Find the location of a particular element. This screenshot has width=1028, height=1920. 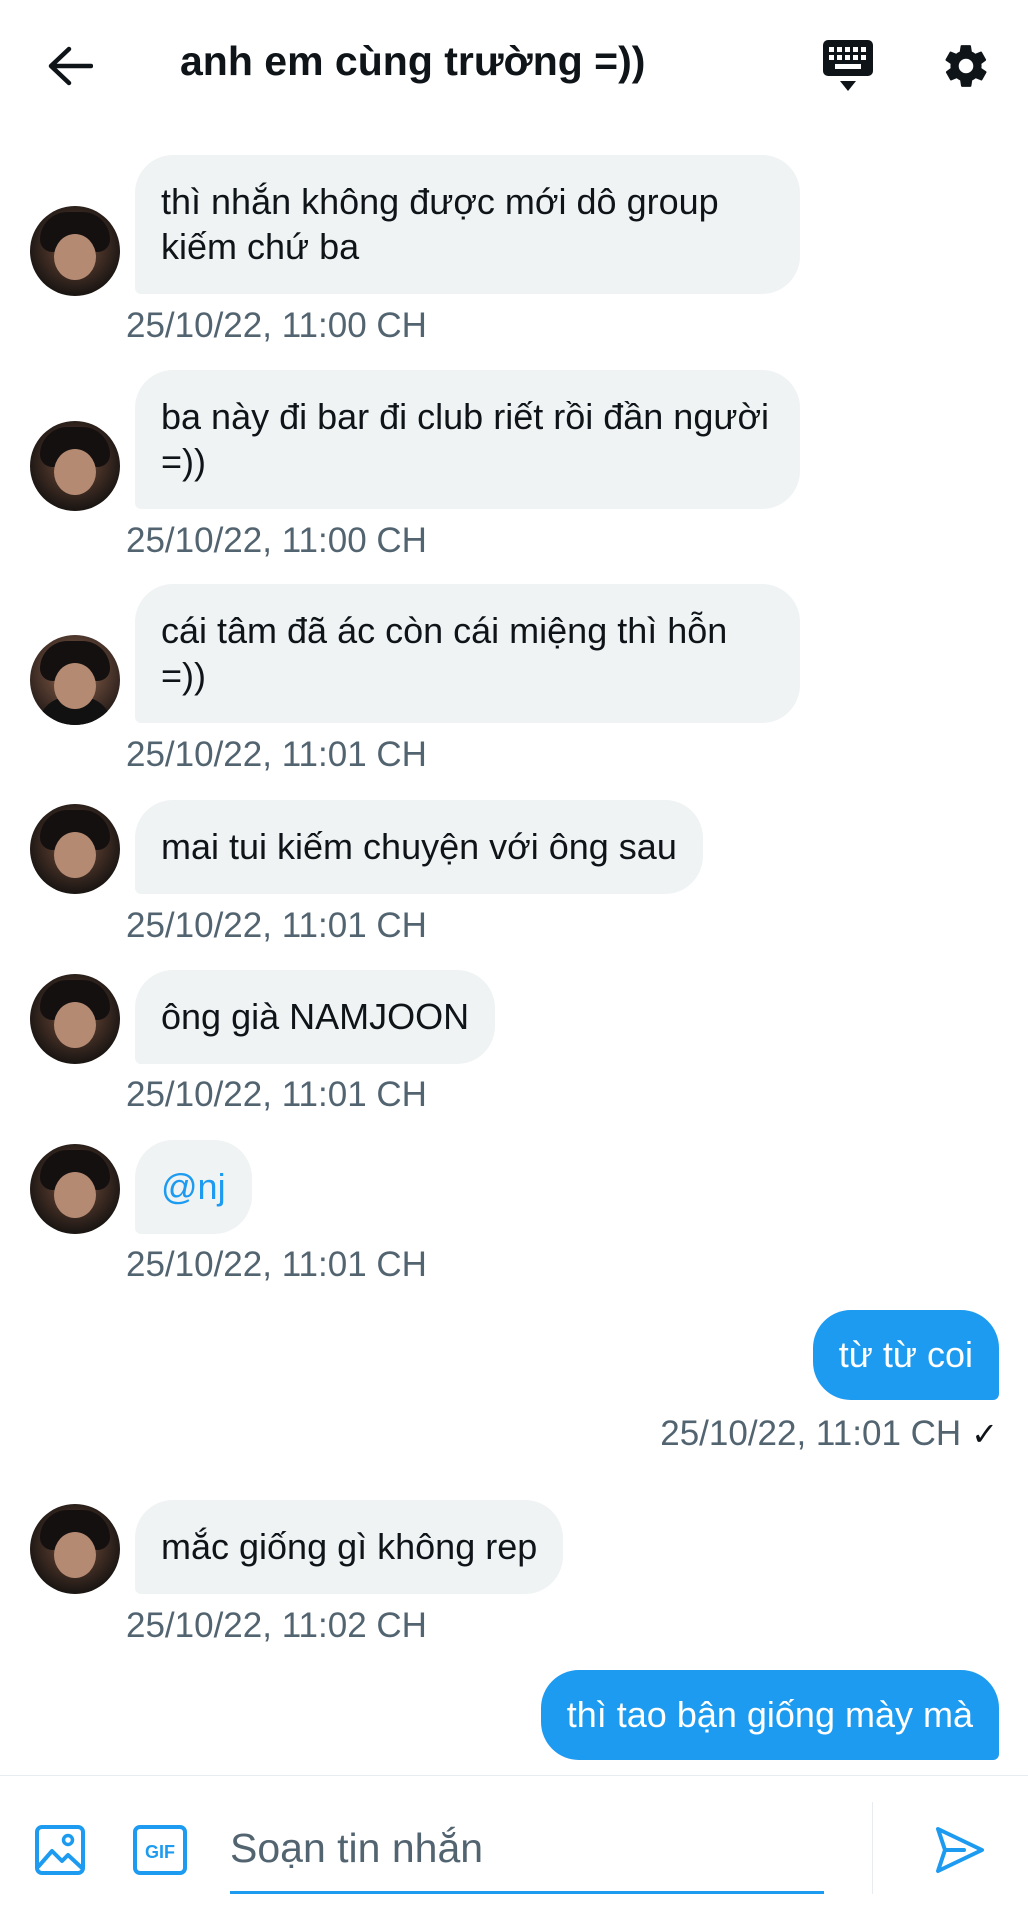

conversation-title: anh em cùng trường =)) is located at coordinates (413, 61).